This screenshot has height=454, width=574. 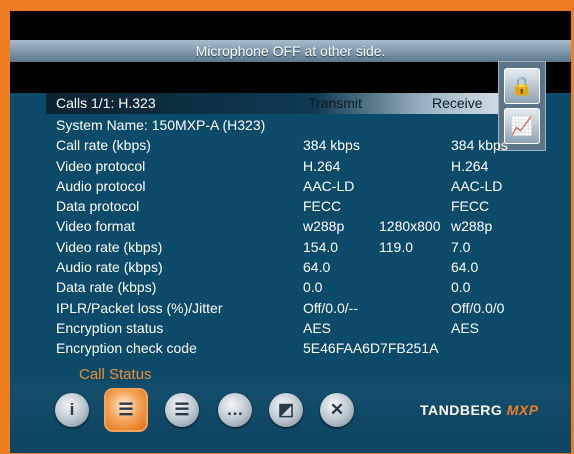 I want to click on transmit-value: FECC, so click(x=322, y=206).